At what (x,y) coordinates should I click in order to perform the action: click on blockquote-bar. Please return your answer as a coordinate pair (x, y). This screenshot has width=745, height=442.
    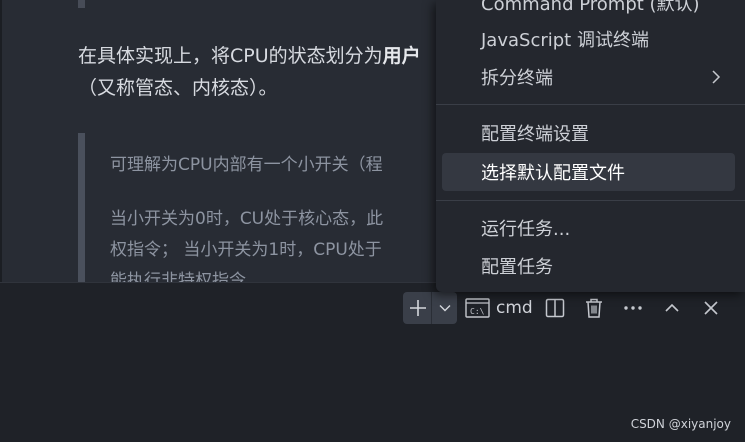
    Looking at the image, I should click on (81, 207).